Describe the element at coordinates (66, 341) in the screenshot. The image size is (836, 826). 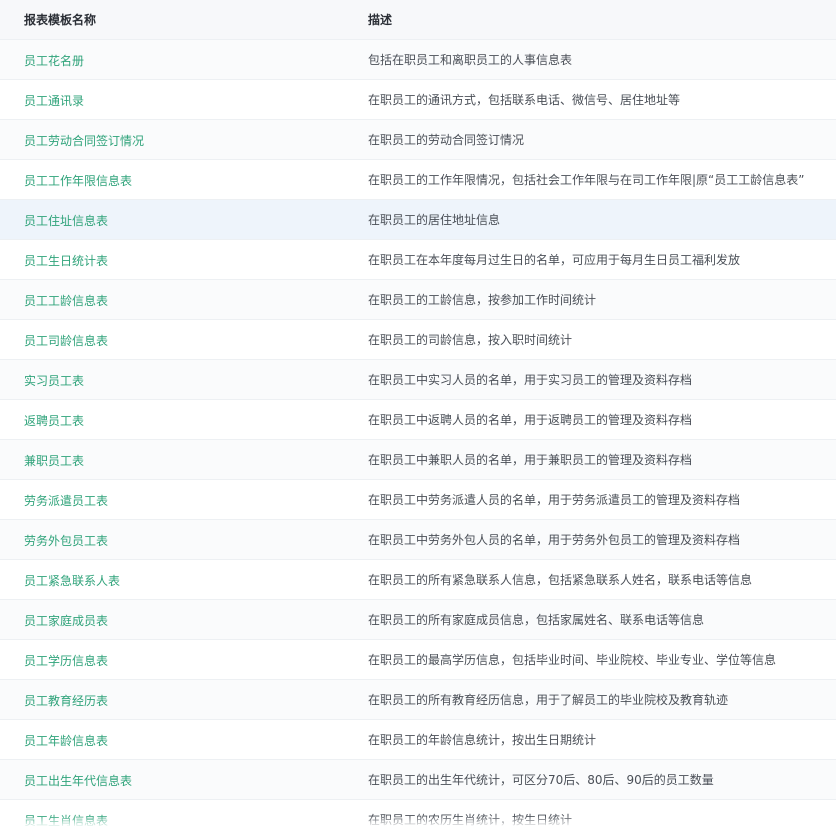
I see `report-name-link: 员工司龄信息表` at that location.